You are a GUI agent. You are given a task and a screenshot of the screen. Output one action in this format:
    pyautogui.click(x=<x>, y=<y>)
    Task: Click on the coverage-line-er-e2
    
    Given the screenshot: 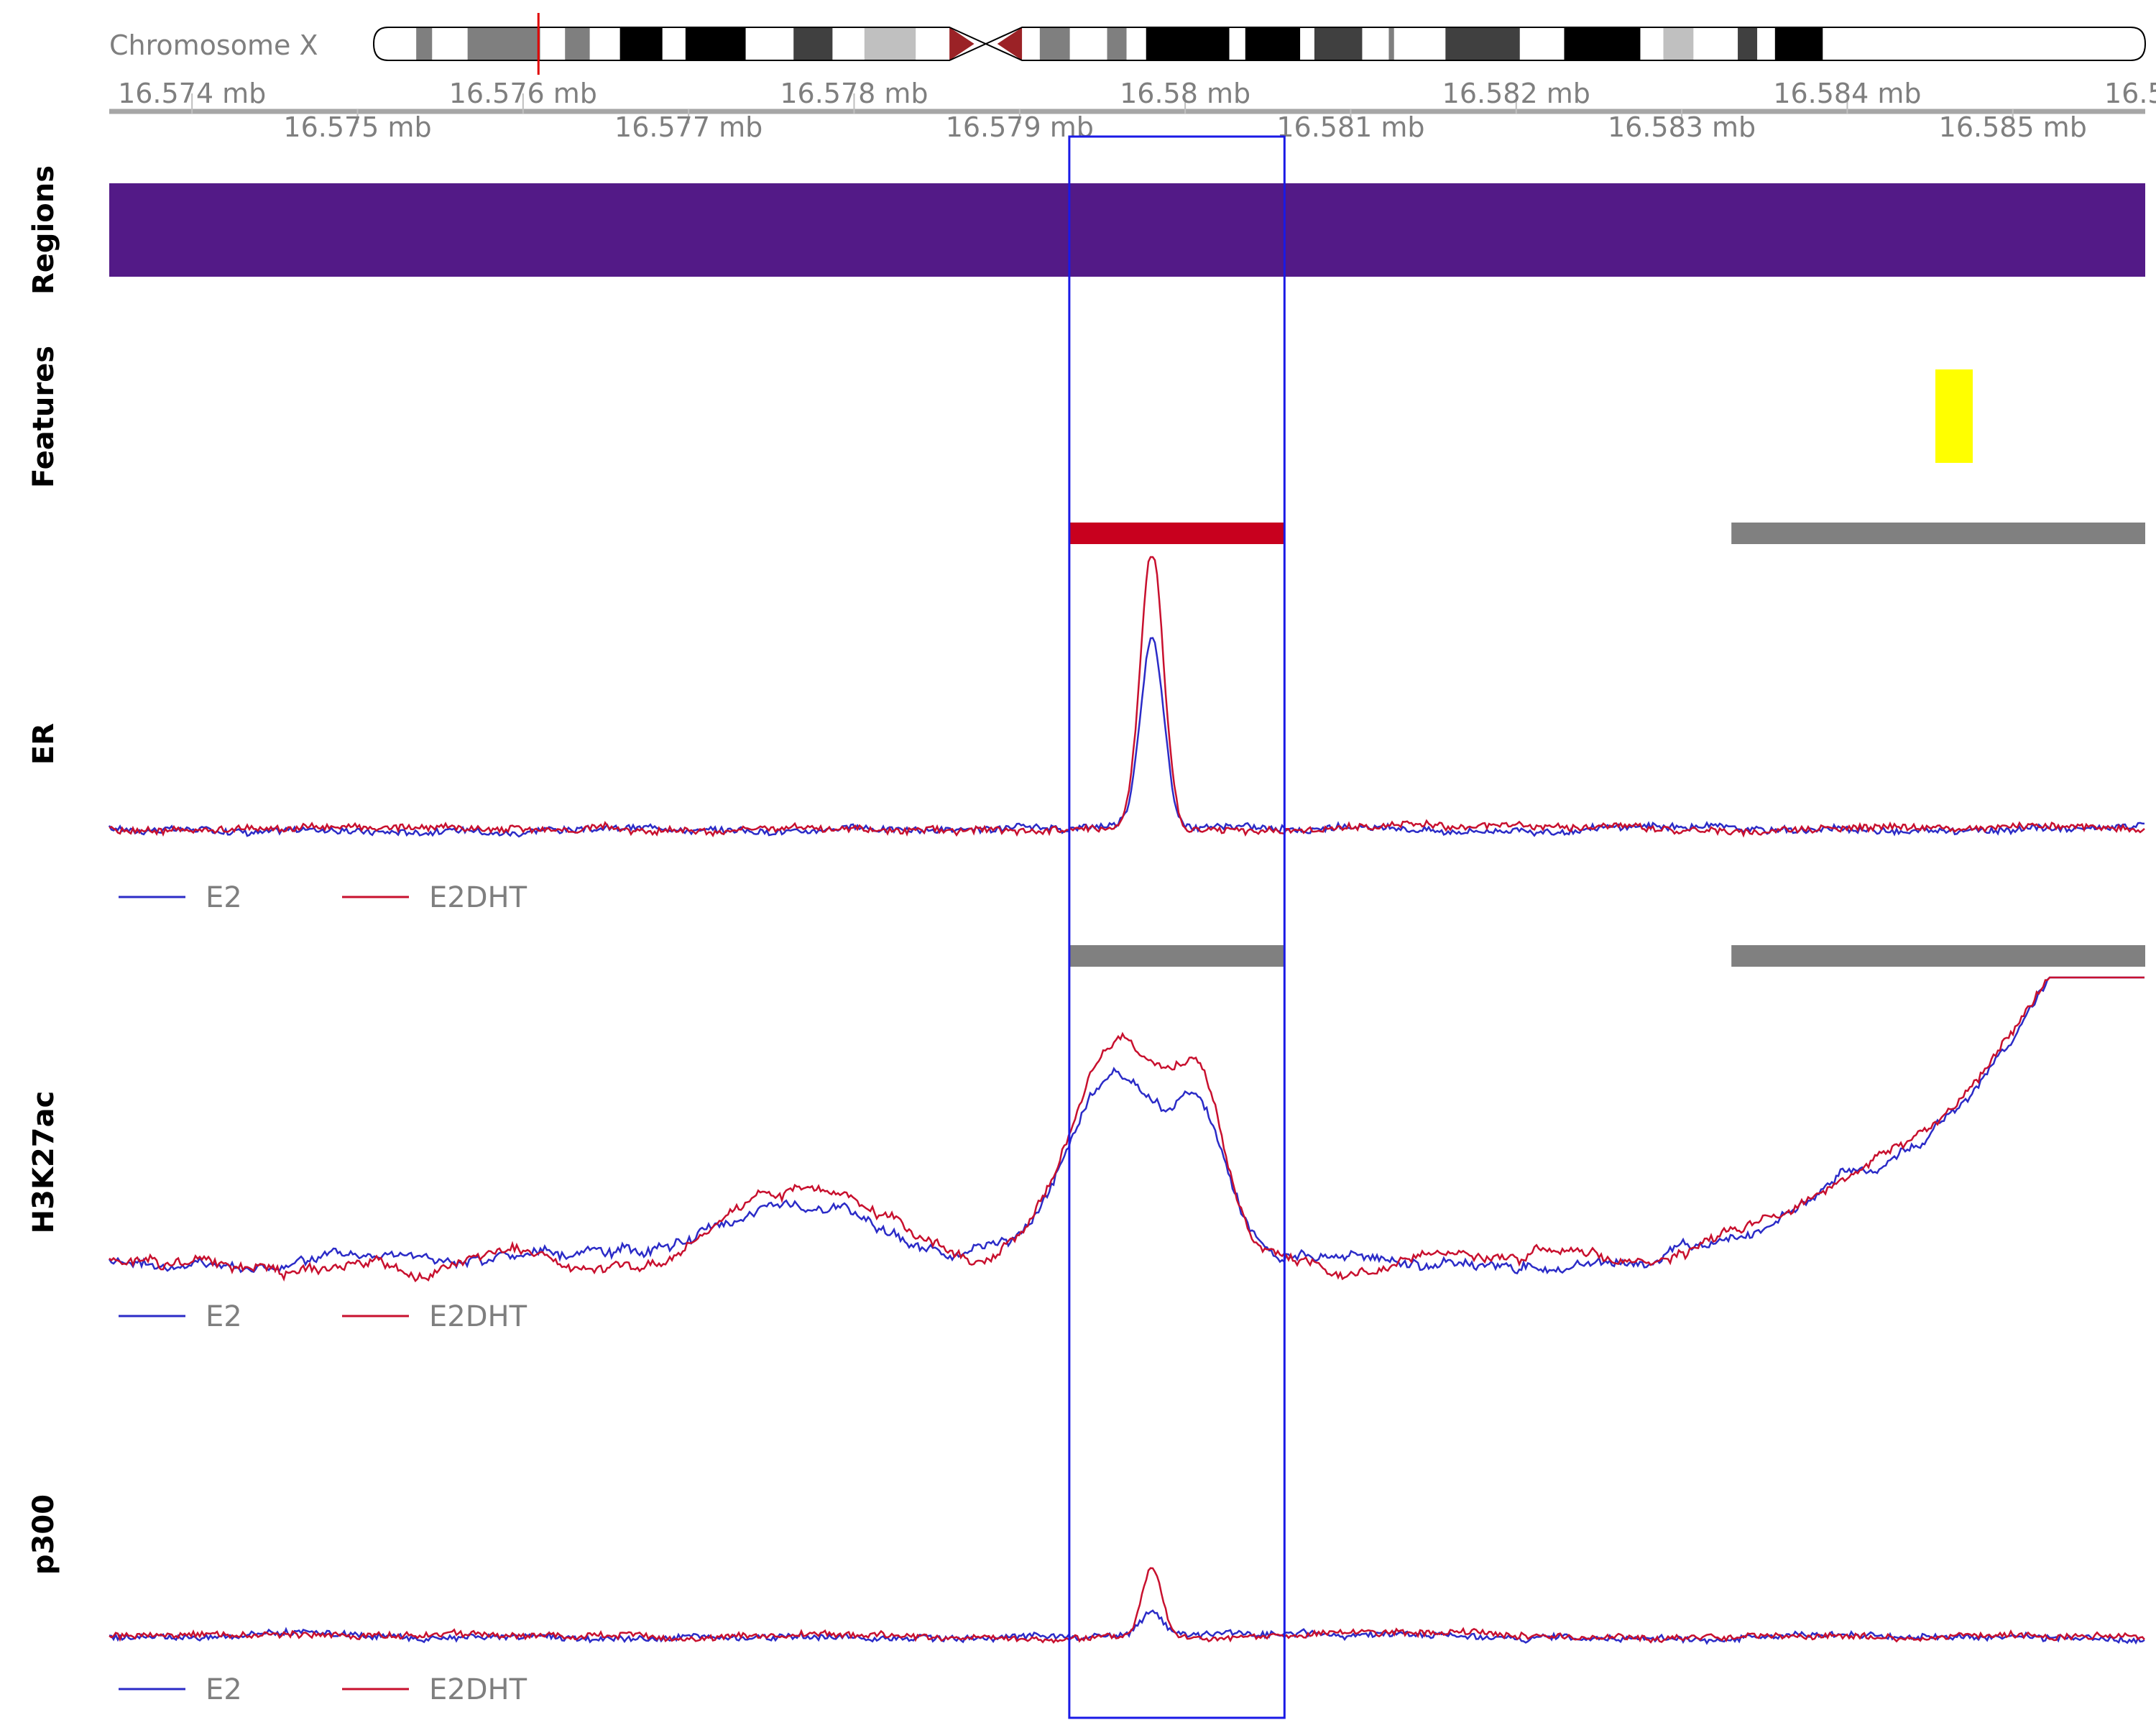 What is the action you would take?
    pyautogui.click(x=1126, y=737)
    